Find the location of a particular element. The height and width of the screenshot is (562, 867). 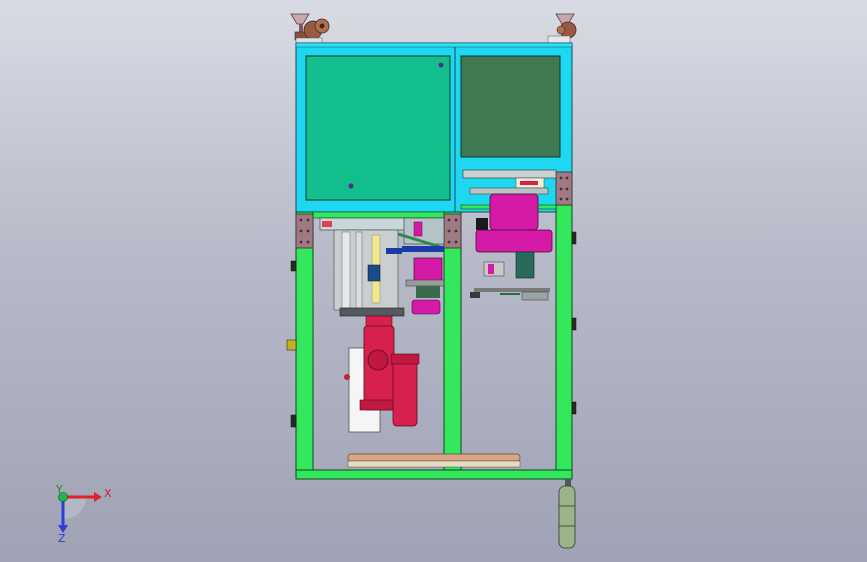

magenta-turntable-lower is located at coordinates (514, 241).